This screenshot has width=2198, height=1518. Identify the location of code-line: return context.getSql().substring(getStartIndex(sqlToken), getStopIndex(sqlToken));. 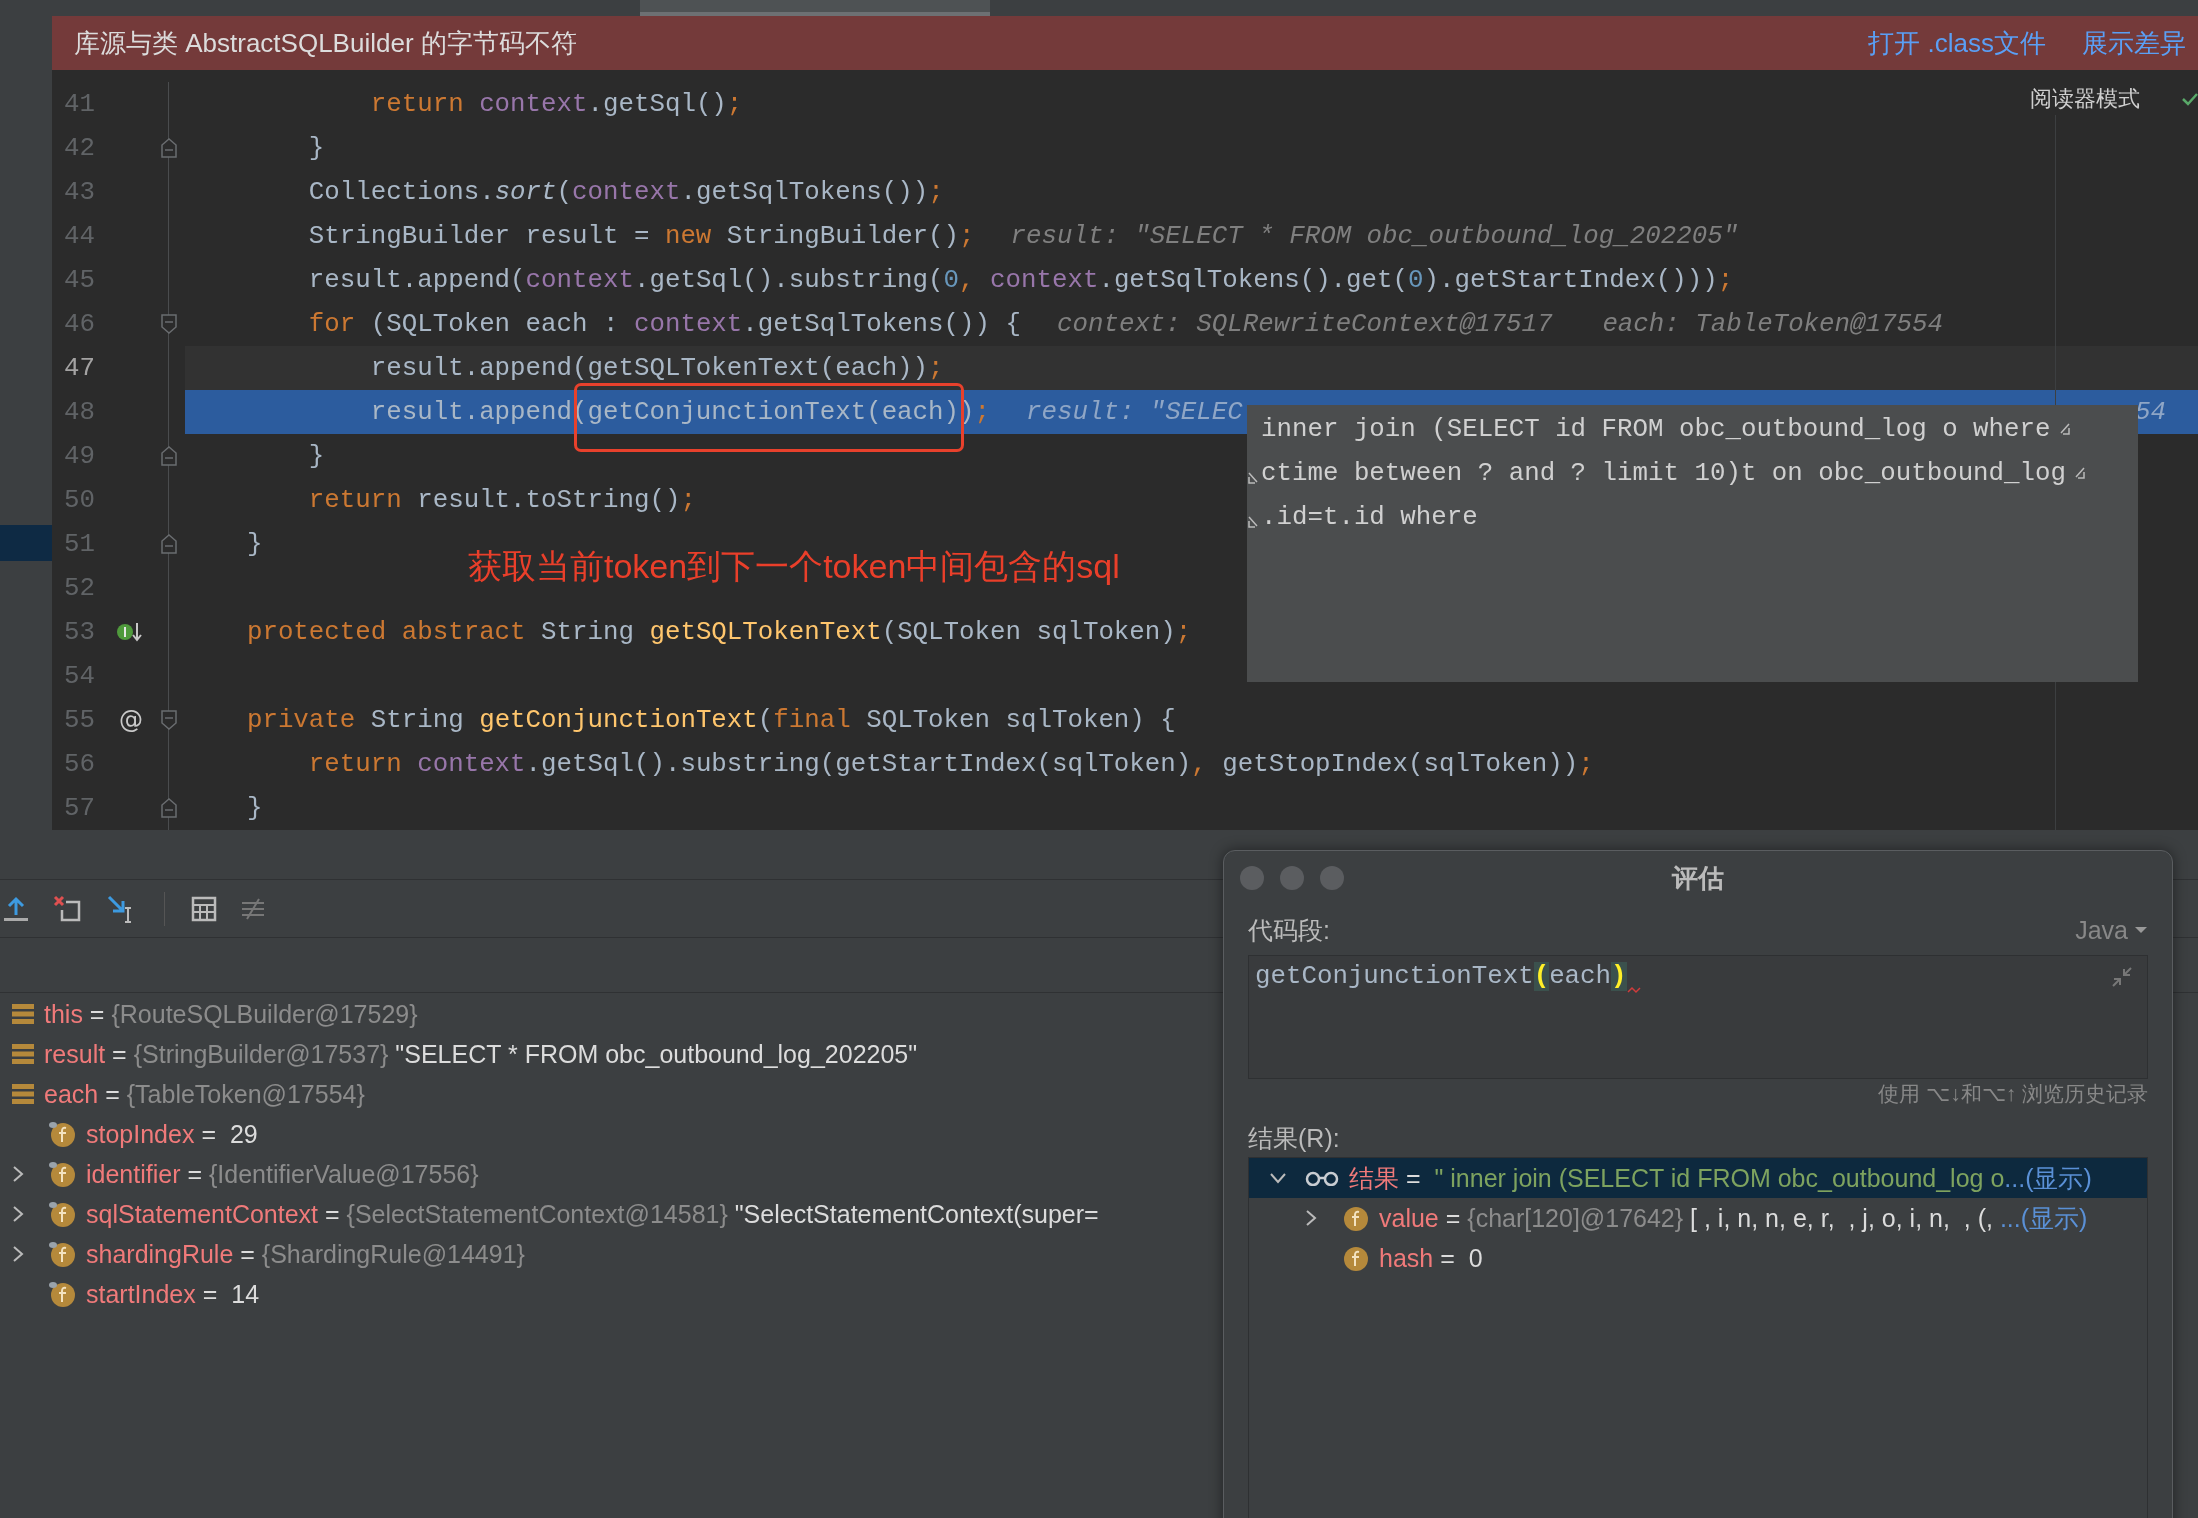
(950, 764).